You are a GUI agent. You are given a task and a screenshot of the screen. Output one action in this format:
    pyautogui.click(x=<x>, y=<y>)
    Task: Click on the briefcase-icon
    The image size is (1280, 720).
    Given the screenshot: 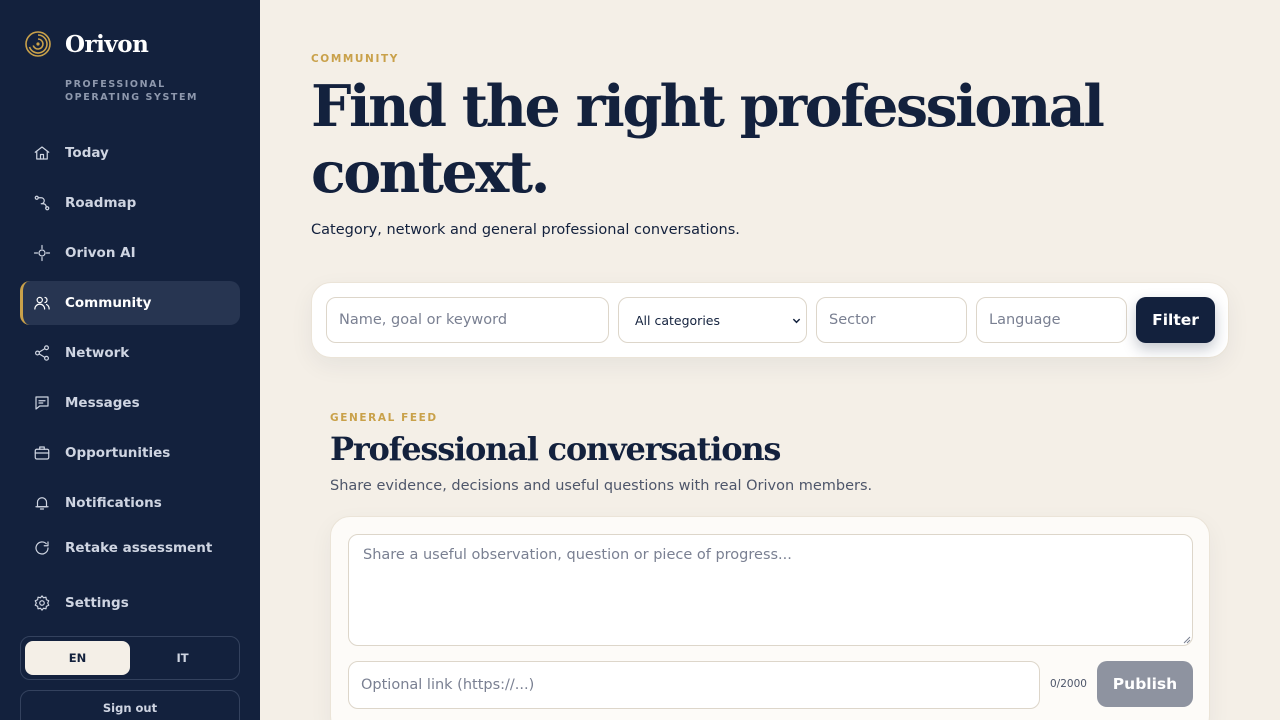 What is the action you would take?
    pyautogui.click(x=42, y=453)
    